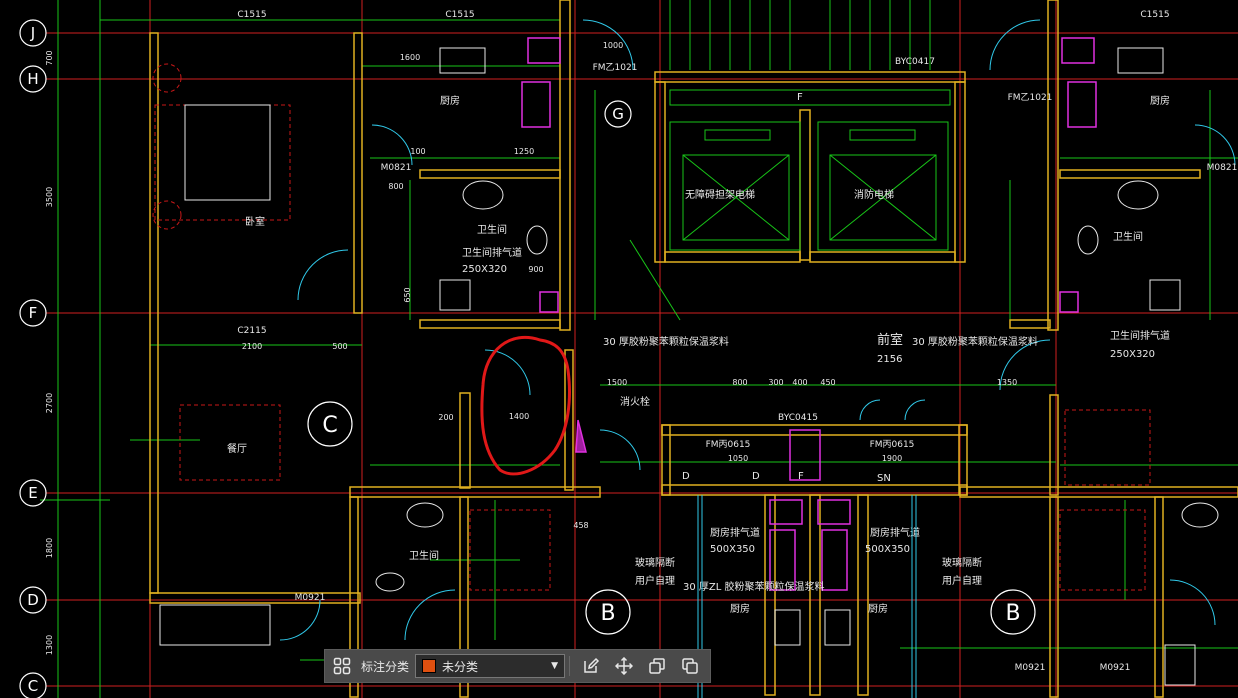  I want to click on annotation-category-label: 标注分类, so click(385, 666).